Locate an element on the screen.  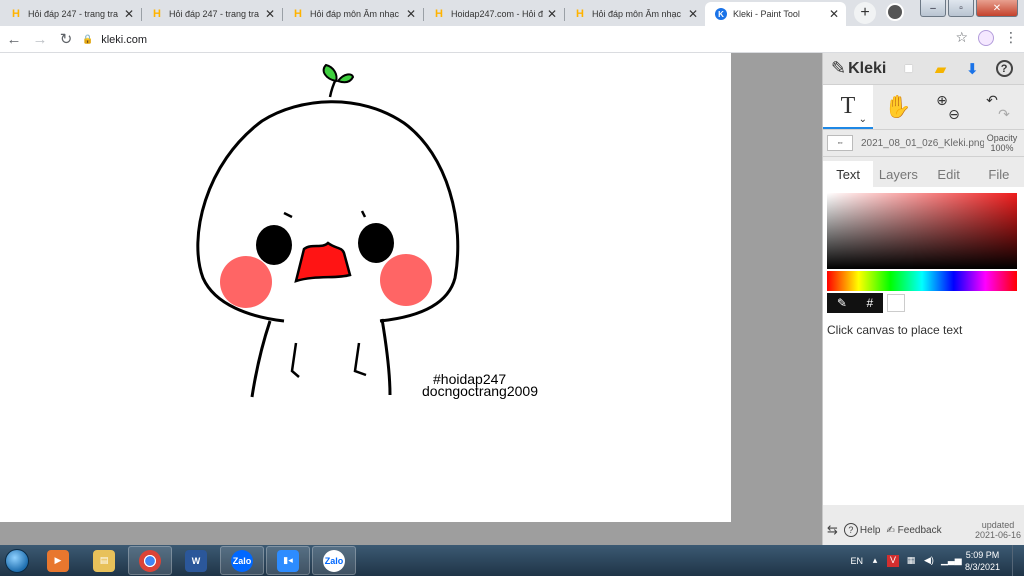
taskbar-zalo-2: Zalo is located at coordinates (334, 560).